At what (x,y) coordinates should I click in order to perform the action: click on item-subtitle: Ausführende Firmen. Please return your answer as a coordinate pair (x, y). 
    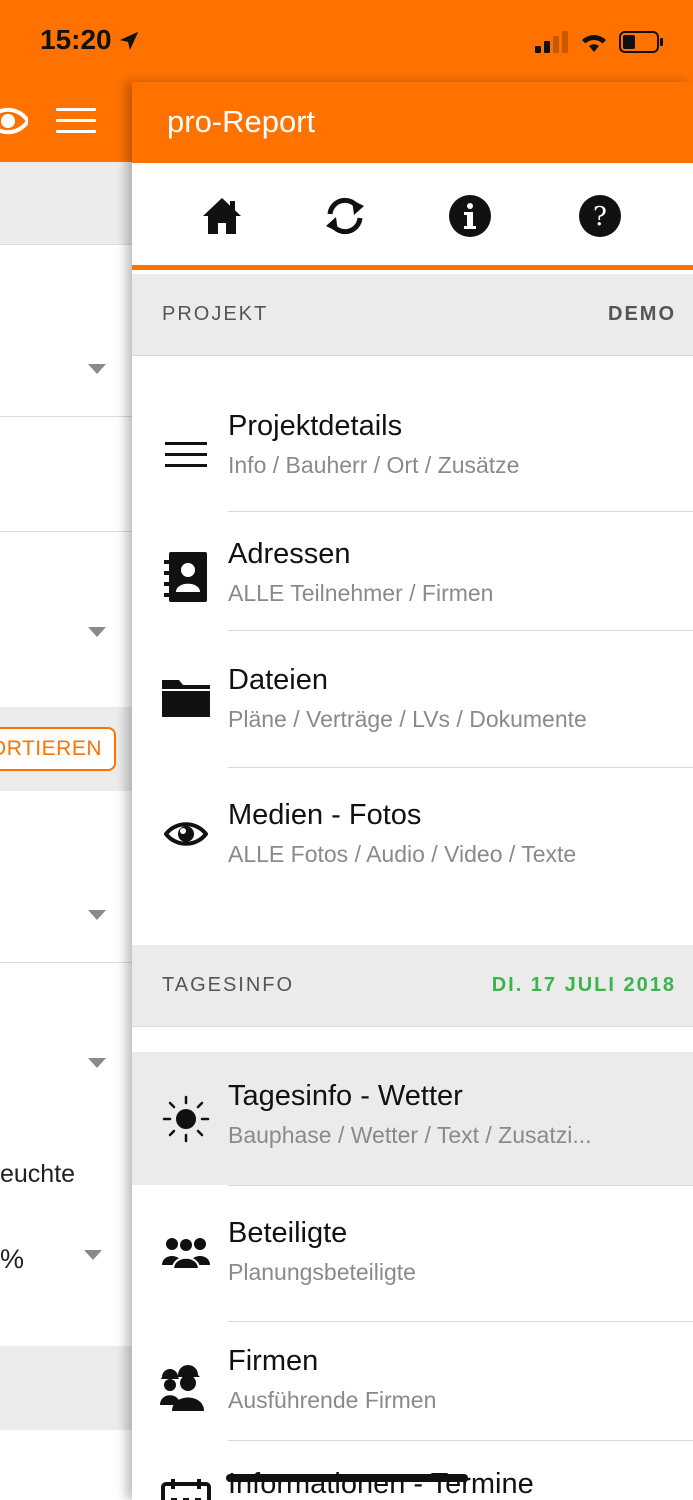
    Looking at the image, I should click on (332, 1400).